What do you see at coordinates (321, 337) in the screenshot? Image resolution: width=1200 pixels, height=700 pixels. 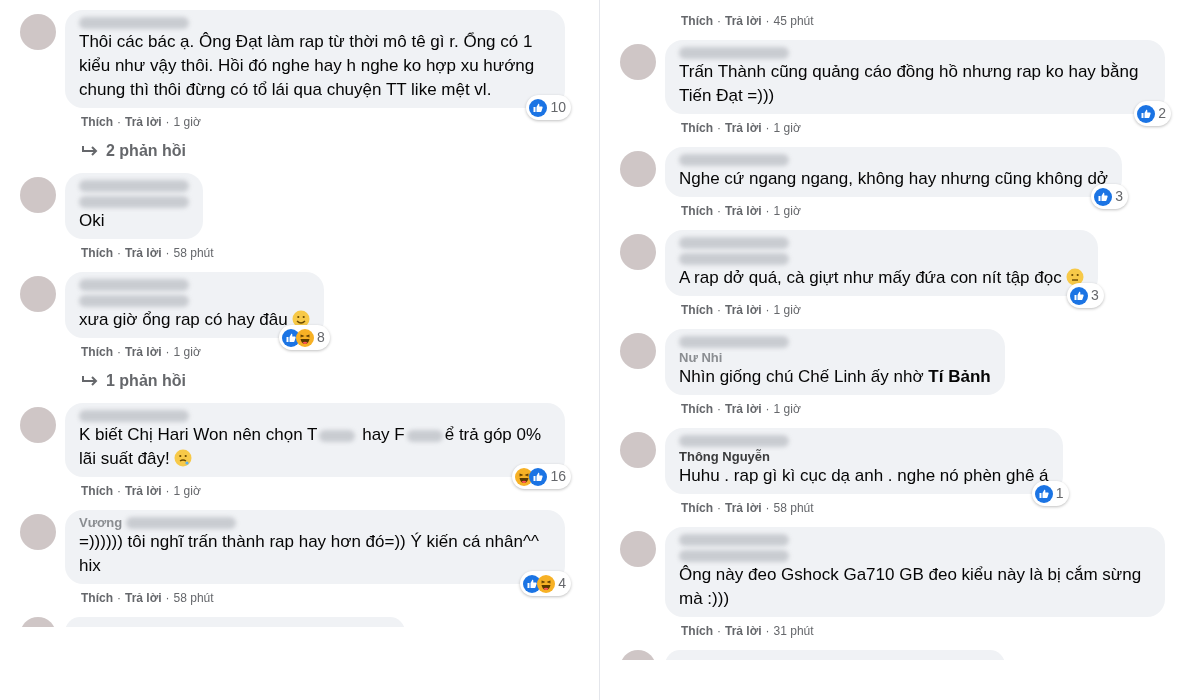 I see `reaction-count: 8` at bounding box center [321, 337].